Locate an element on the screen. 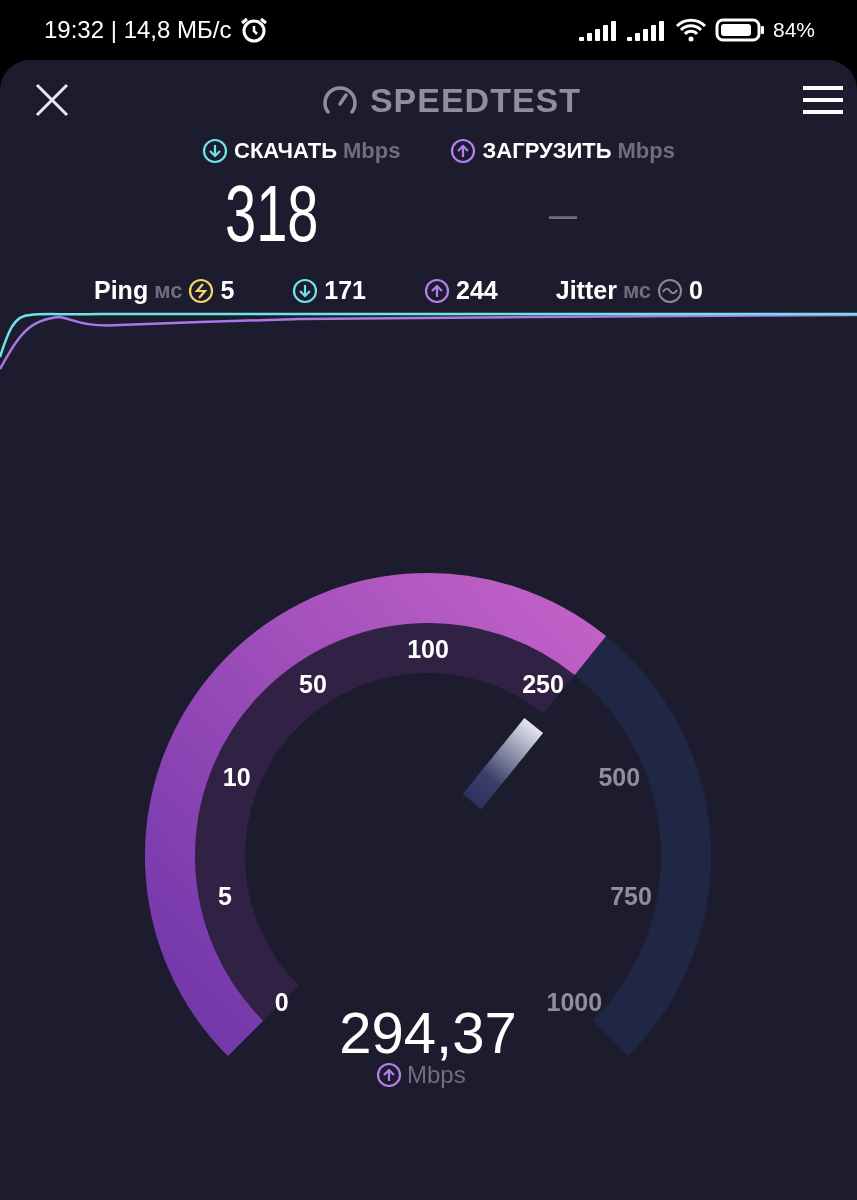 The height and width of the screenshot is (1200, 857). gauge-tick-label: 50 is located at coordinates (313, 683).